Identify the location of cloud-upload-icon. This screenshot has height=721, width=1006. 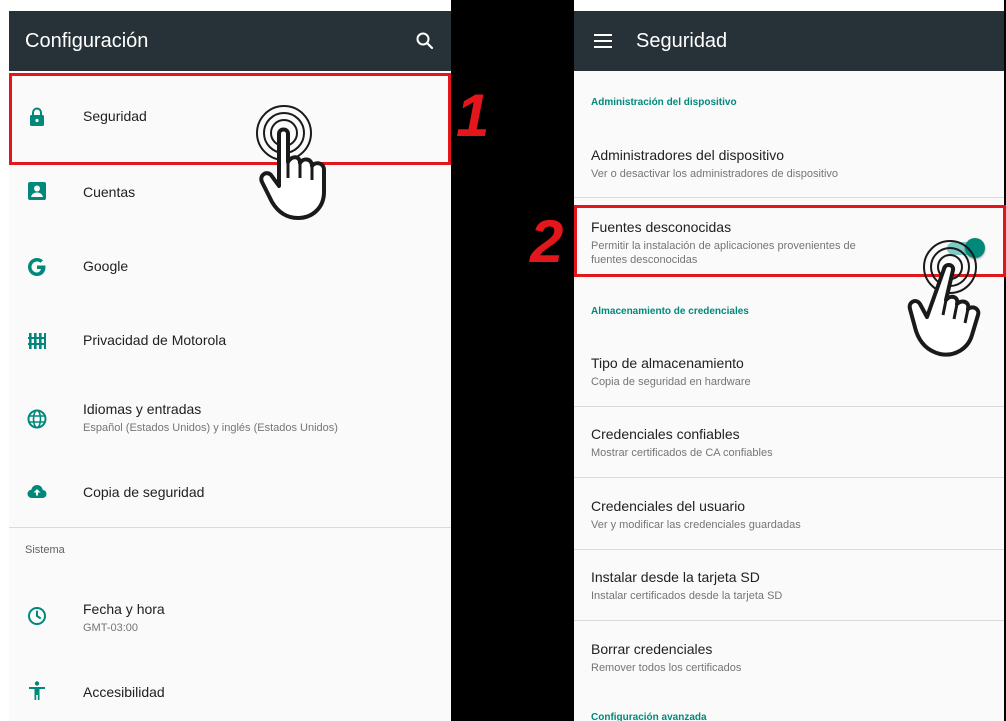
(37, 491).